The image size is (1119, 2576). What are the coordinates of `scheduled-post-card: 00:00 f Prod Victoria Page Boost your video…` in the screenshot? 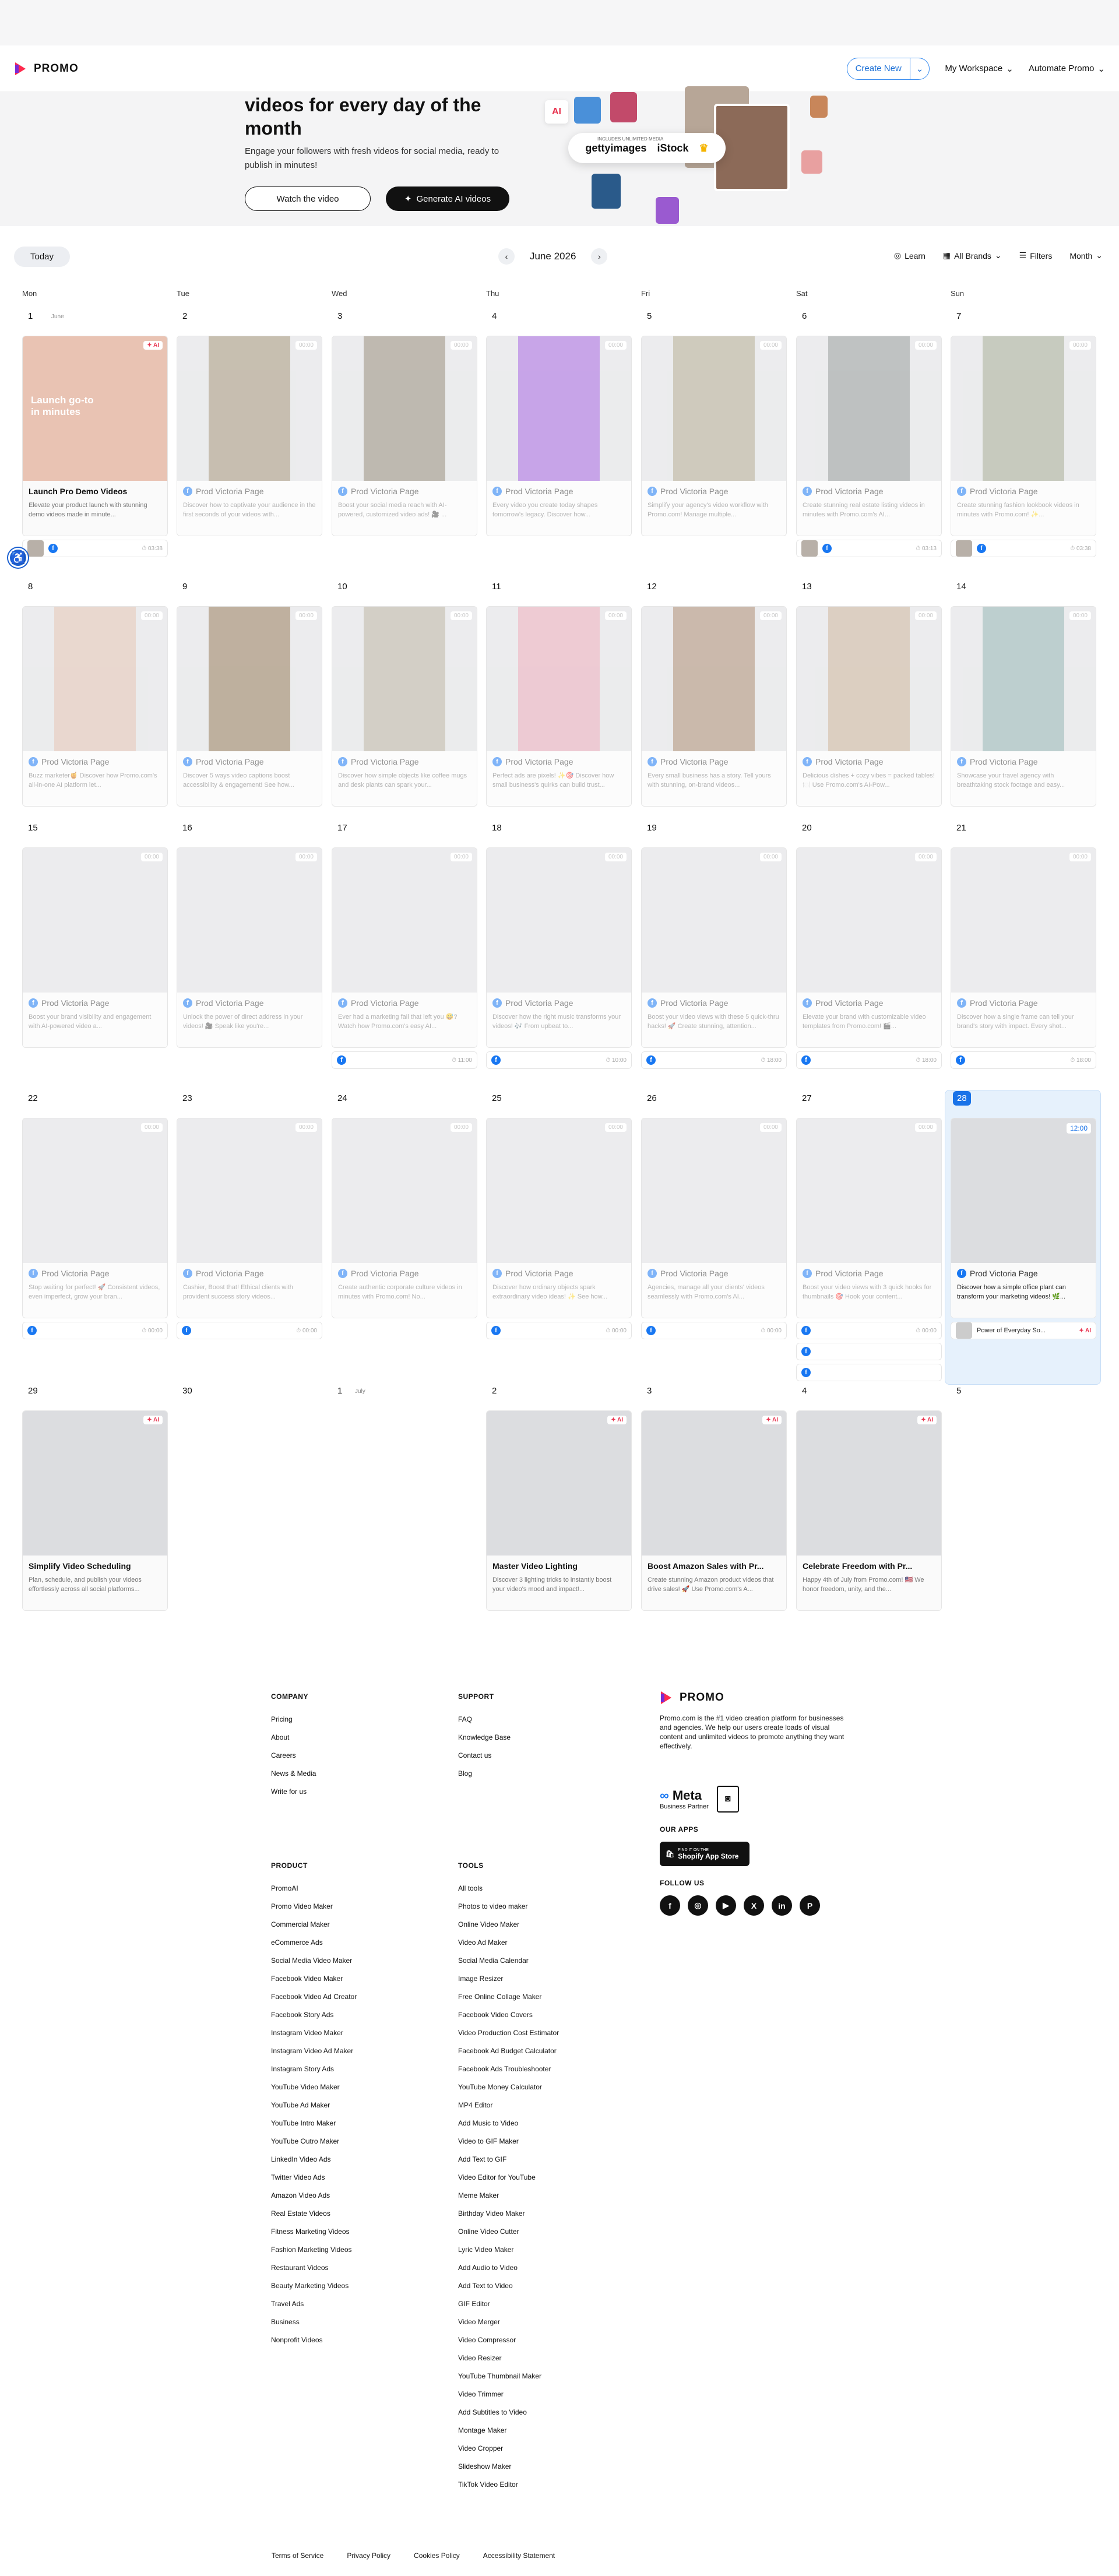 It's located at (714, 948).